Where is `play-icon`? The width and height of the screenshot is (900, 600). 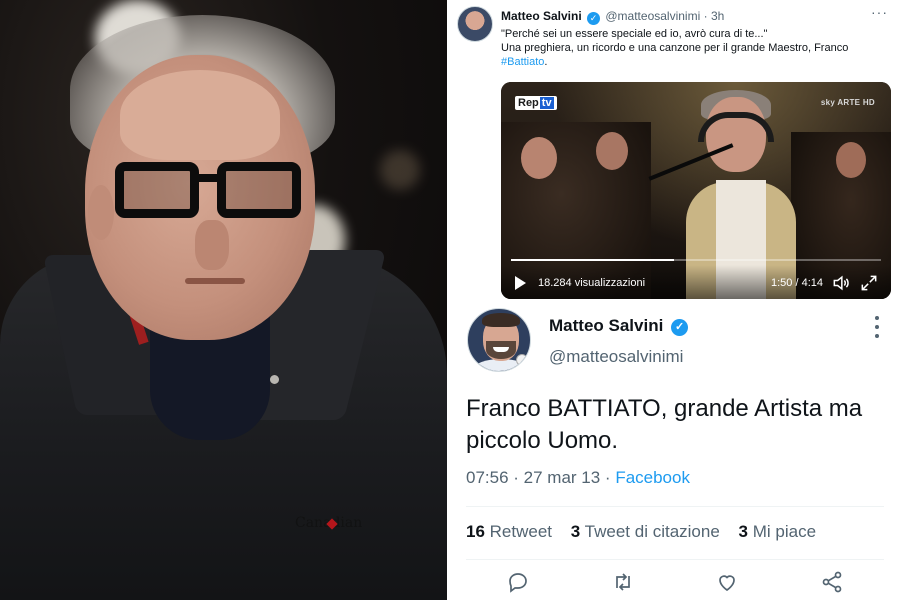
play-icon is located at coordinates (520, 283).